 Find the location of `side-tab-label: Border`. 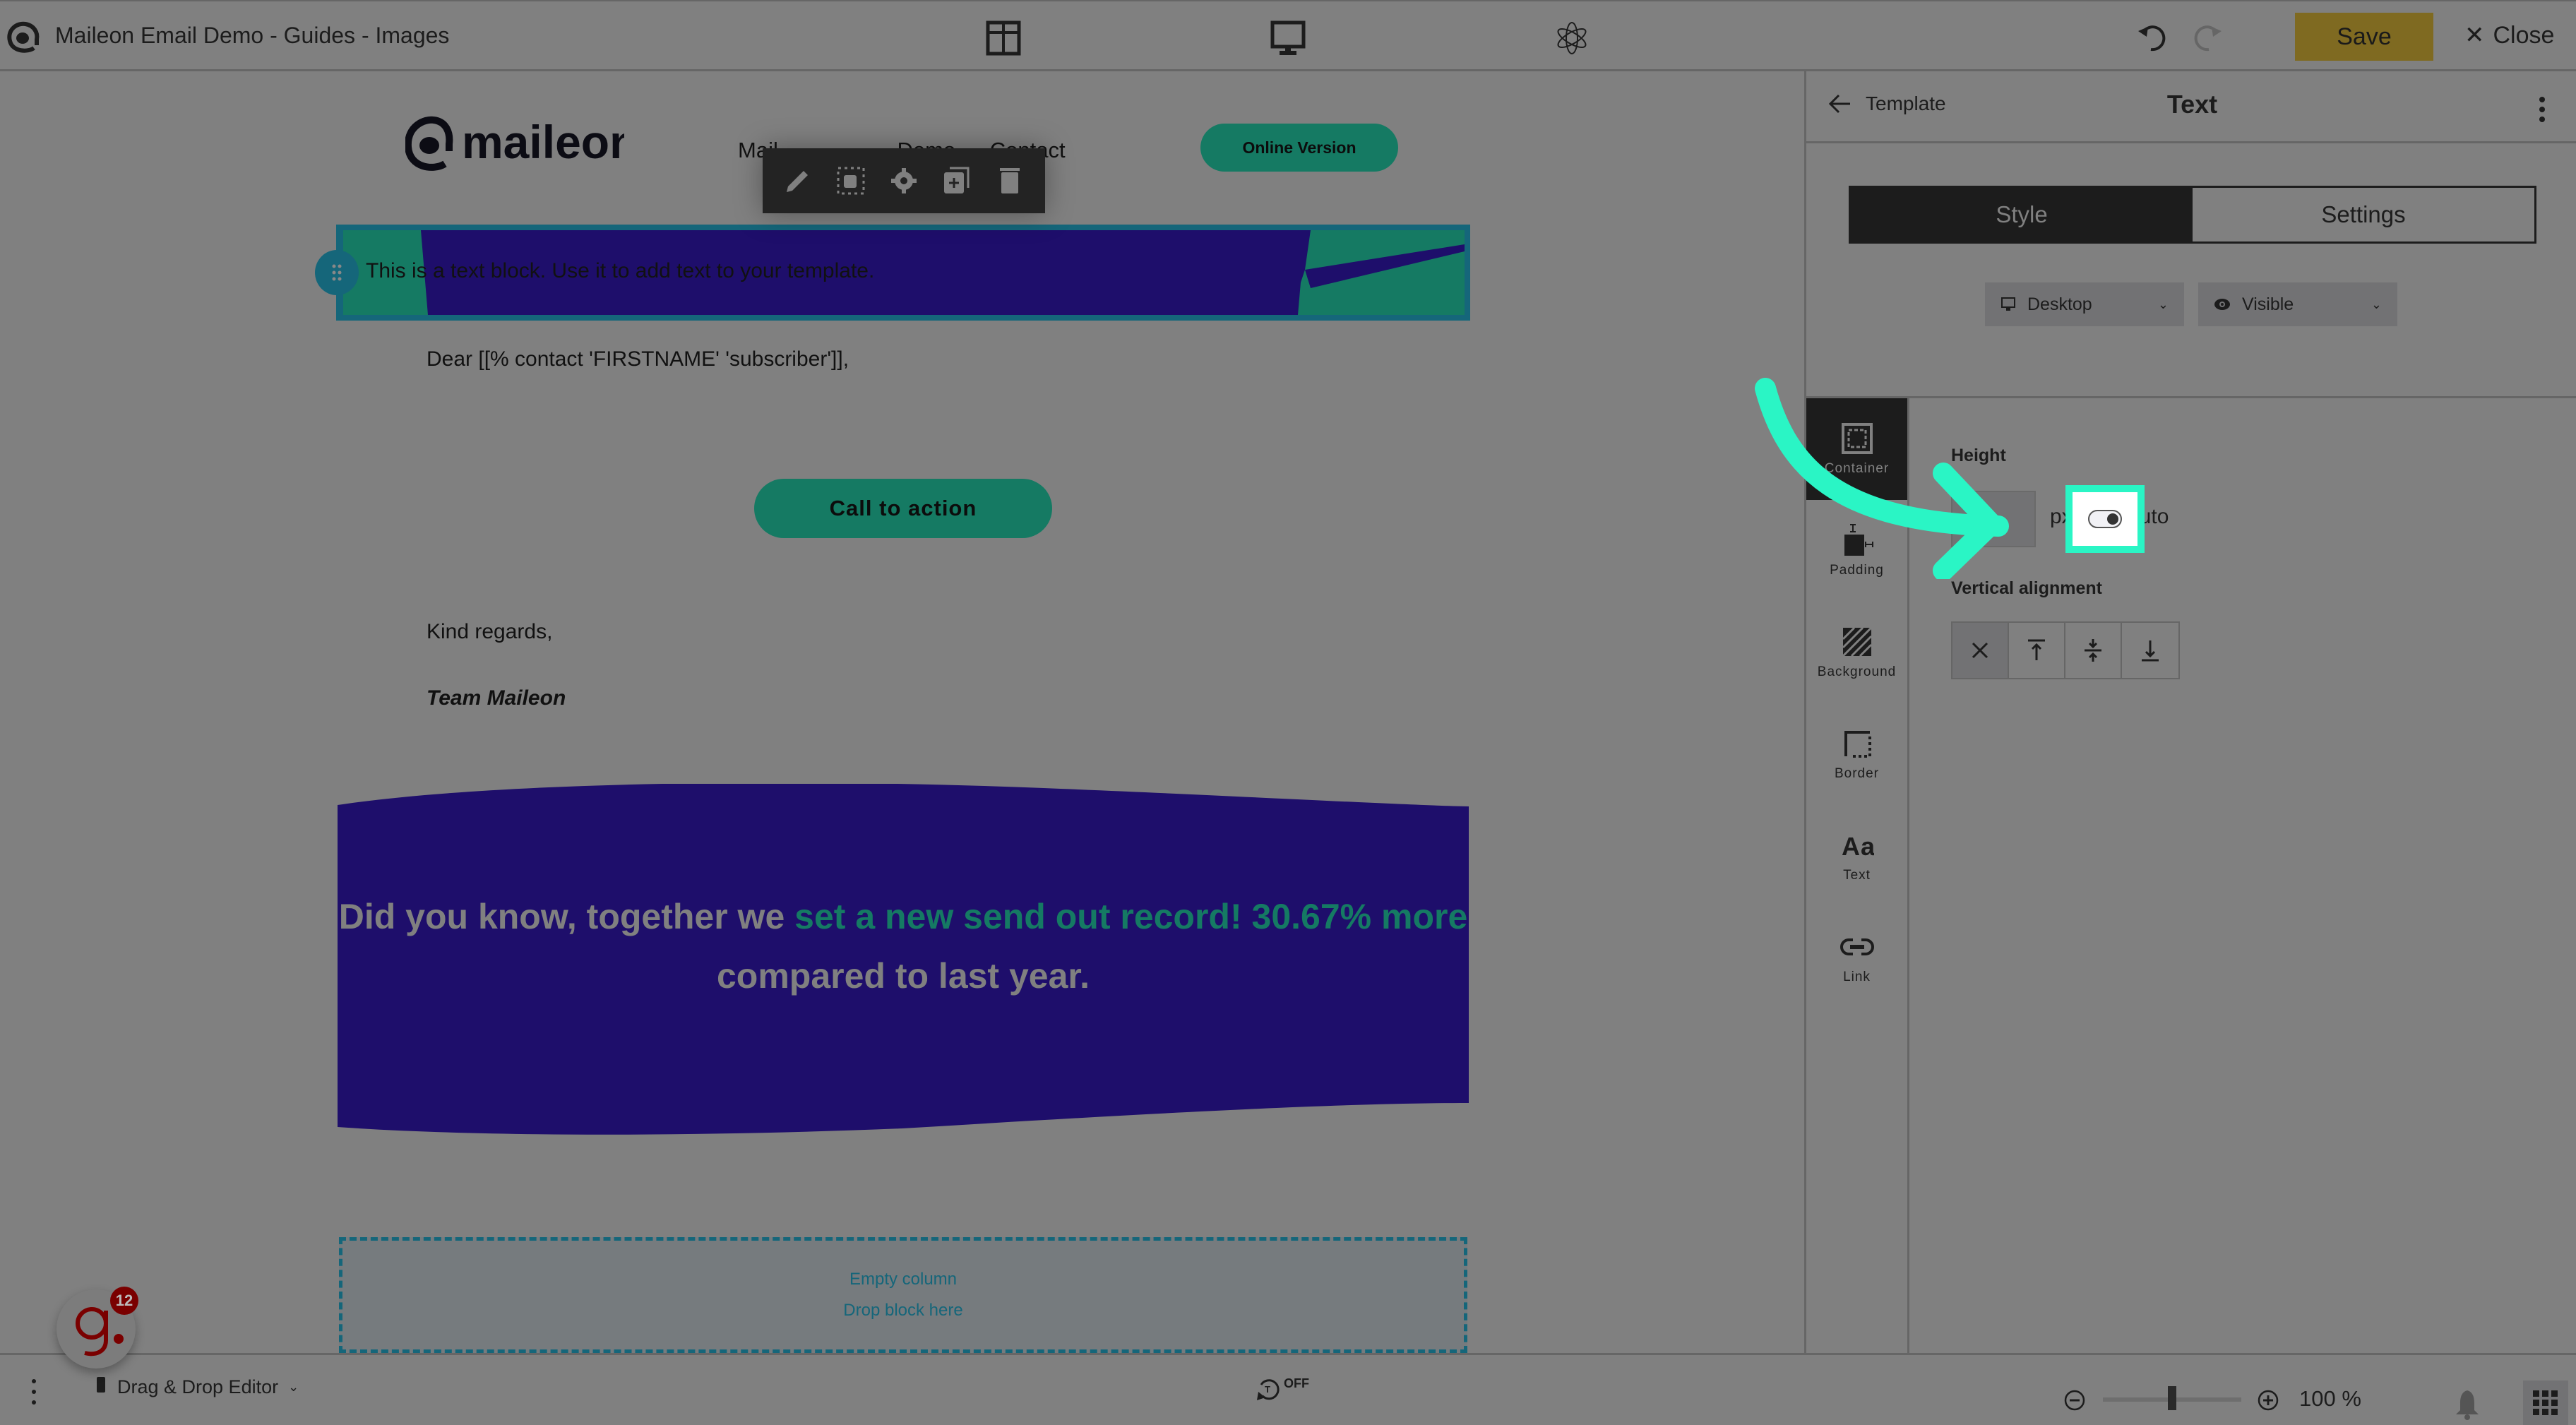

side-tab-label: Border is located at coordinates (1857, 773).